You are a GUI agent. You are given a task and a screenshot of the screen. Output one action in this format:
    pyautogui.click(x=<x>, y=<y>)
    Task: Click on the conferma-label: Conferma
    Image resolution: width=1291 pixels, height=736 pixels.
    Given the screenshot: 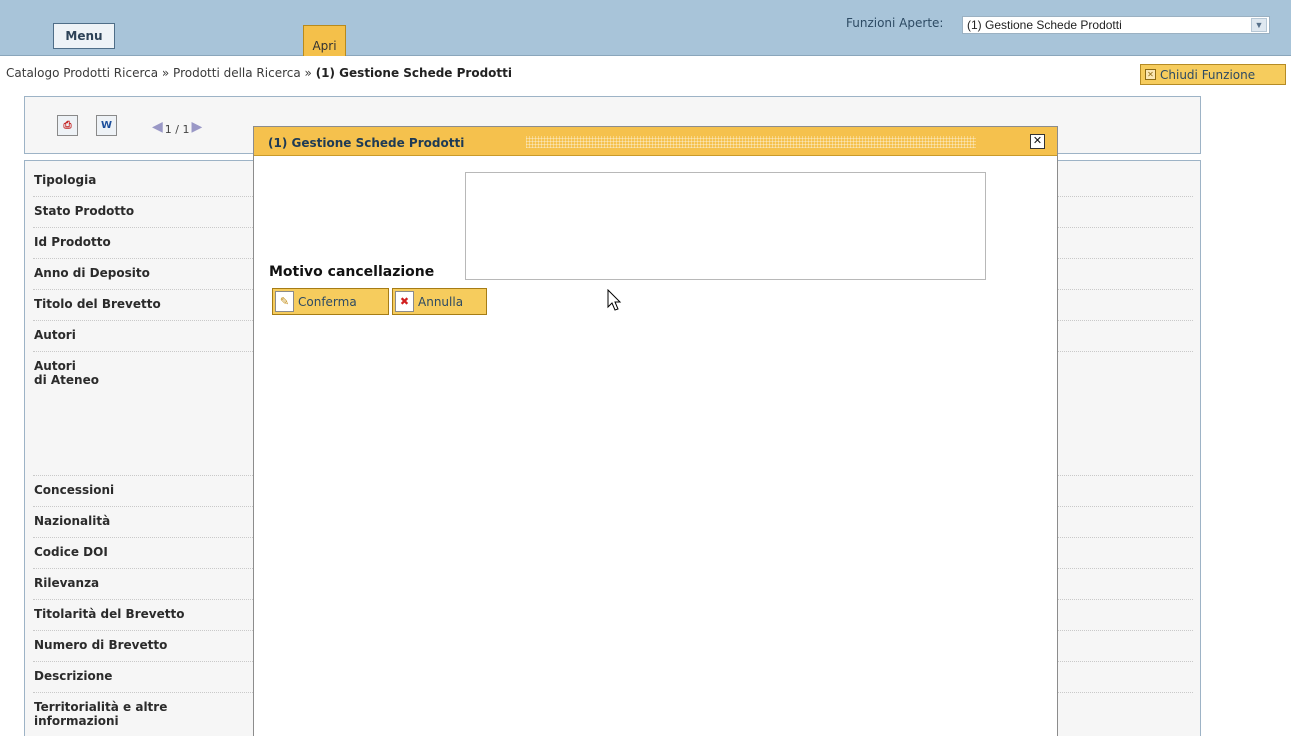 What is the action you would take?
    pyautogui.click(x=327, y=301)
    